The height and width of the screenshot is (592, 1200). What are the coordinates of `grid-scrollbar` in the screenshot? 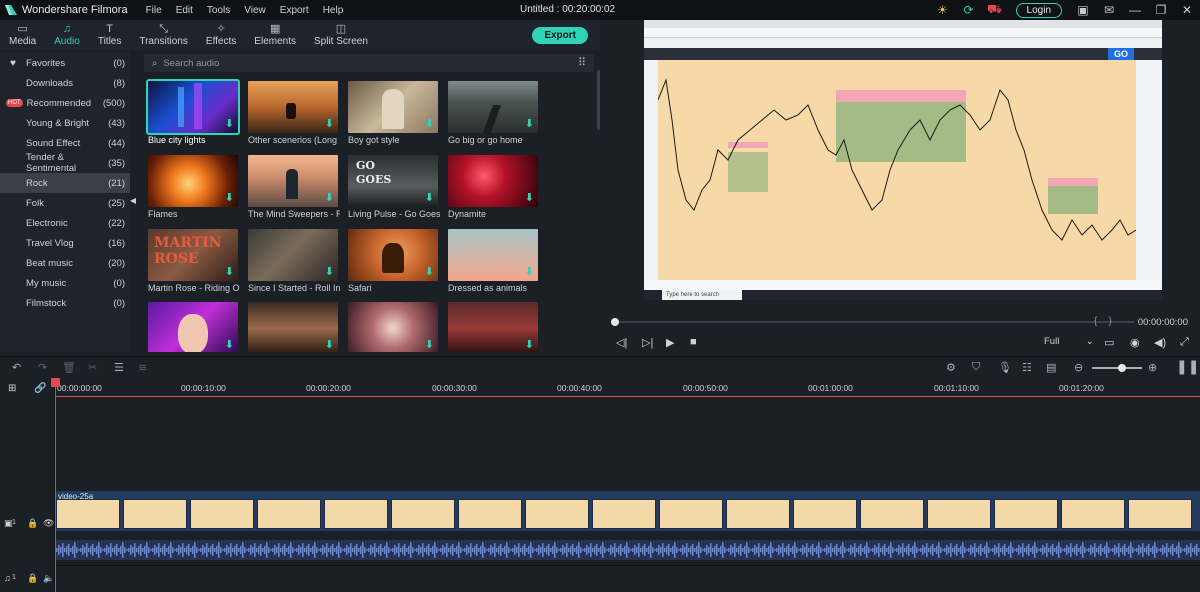 It's located at (598, 100).